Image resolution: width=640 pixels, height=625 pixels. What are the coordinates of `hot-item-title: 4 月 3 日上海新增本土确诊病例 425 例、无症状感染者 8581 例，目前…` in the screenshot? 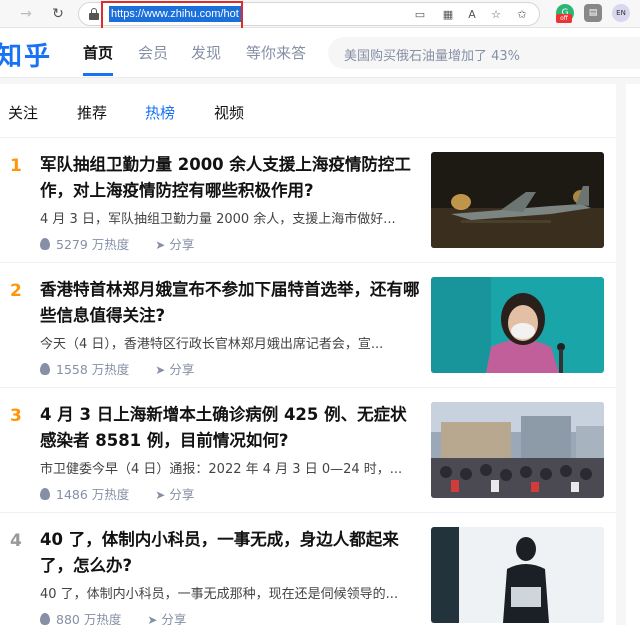 It's located at (230, 428).